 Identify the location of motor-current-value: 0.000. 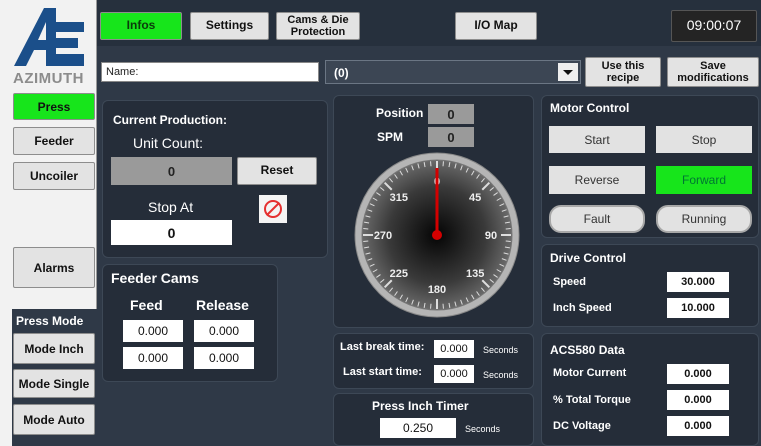
(698, 374).